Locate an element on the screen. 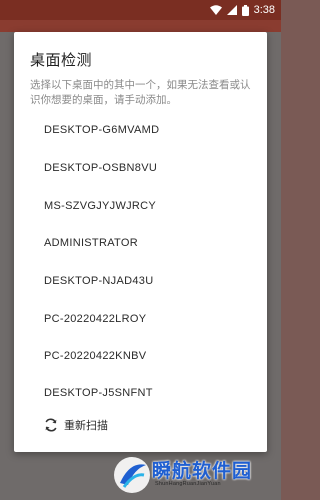 The width and height of the screenshot is (320, 500). dialog-message: 选择以下桌面中的其中一个，如果无法查看或认识你想要的桌面，请手动添加。 is located at coordinates (140, 92).